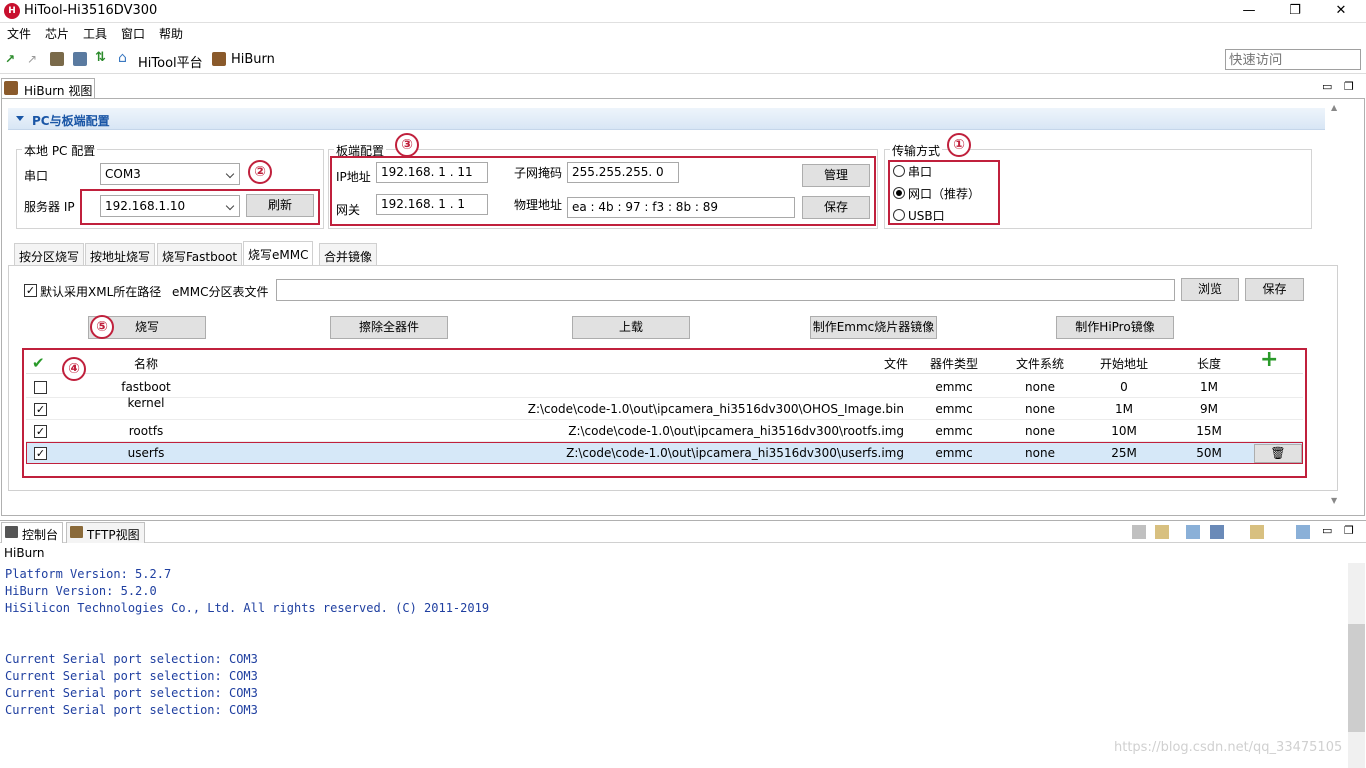 The image size is (1366, 768). What do you see at coordinates (432, 172) in the screenshot?
I see `ip-field: 192.168. 1 . 11` at bounding box center [432, 172].